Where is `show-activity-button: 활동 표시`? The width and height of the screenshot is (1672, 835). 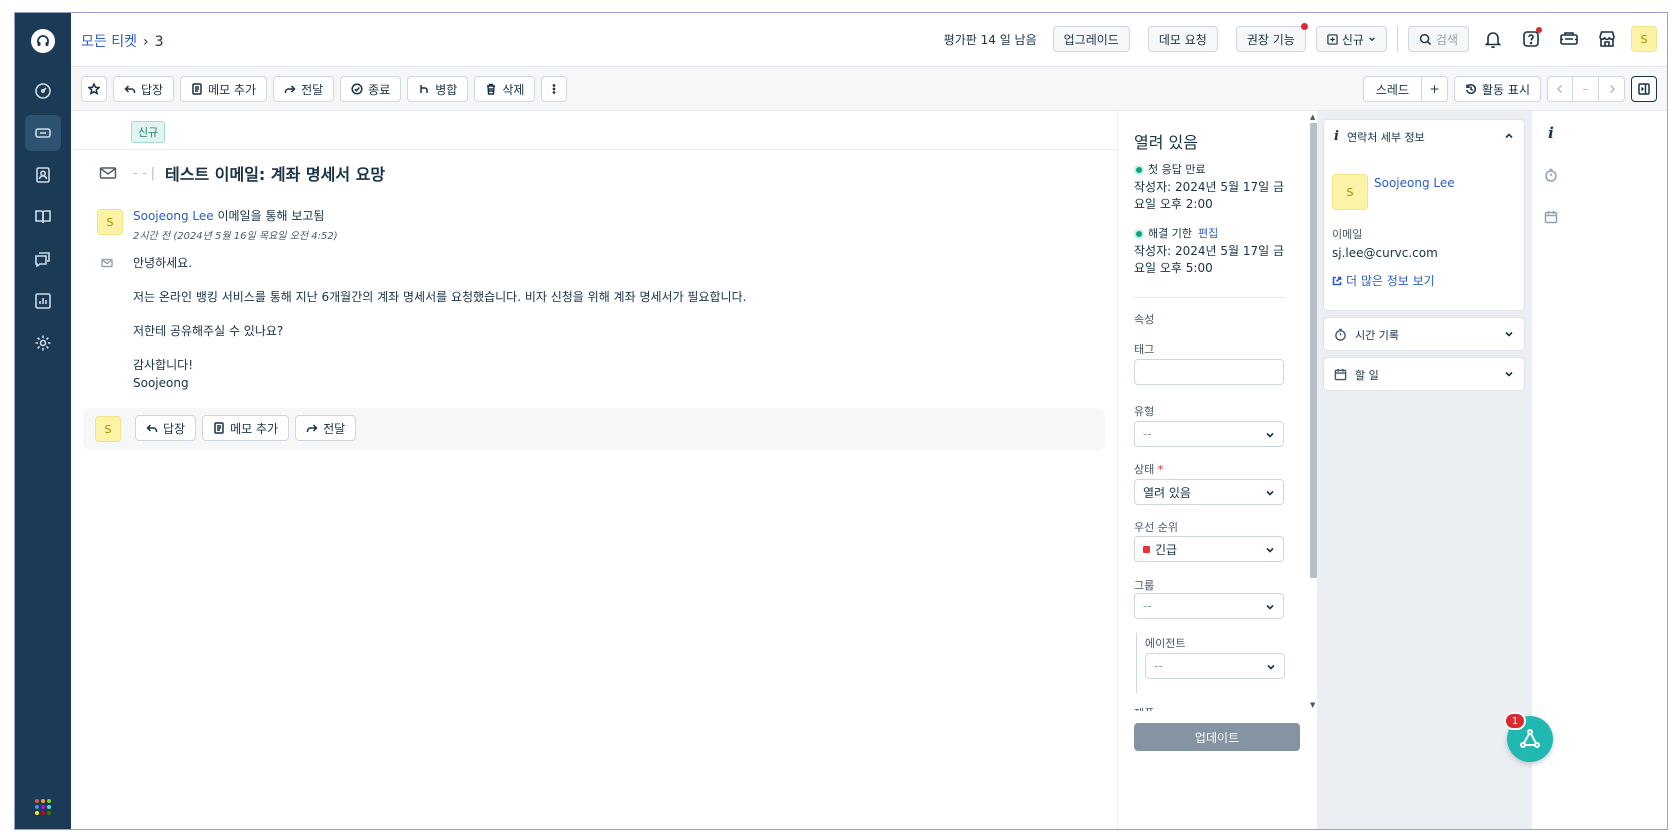 show-activity-button: 활동 표시 is located at coordinates (1497, 89).